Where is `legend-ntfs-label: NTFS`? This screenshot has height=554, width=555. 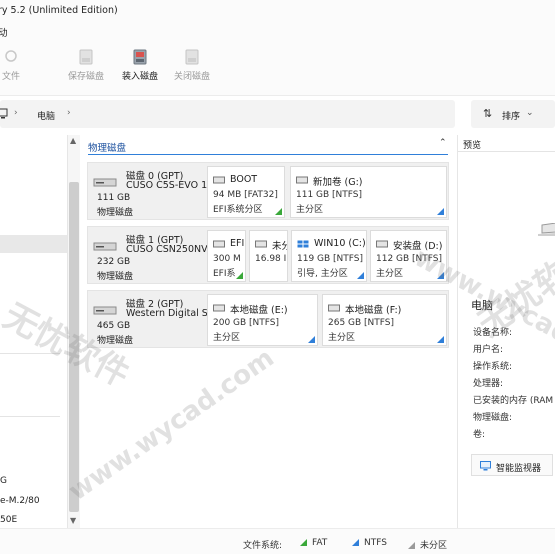
legend-ntfs-label: NTFS is located at coordinates (375, 543).